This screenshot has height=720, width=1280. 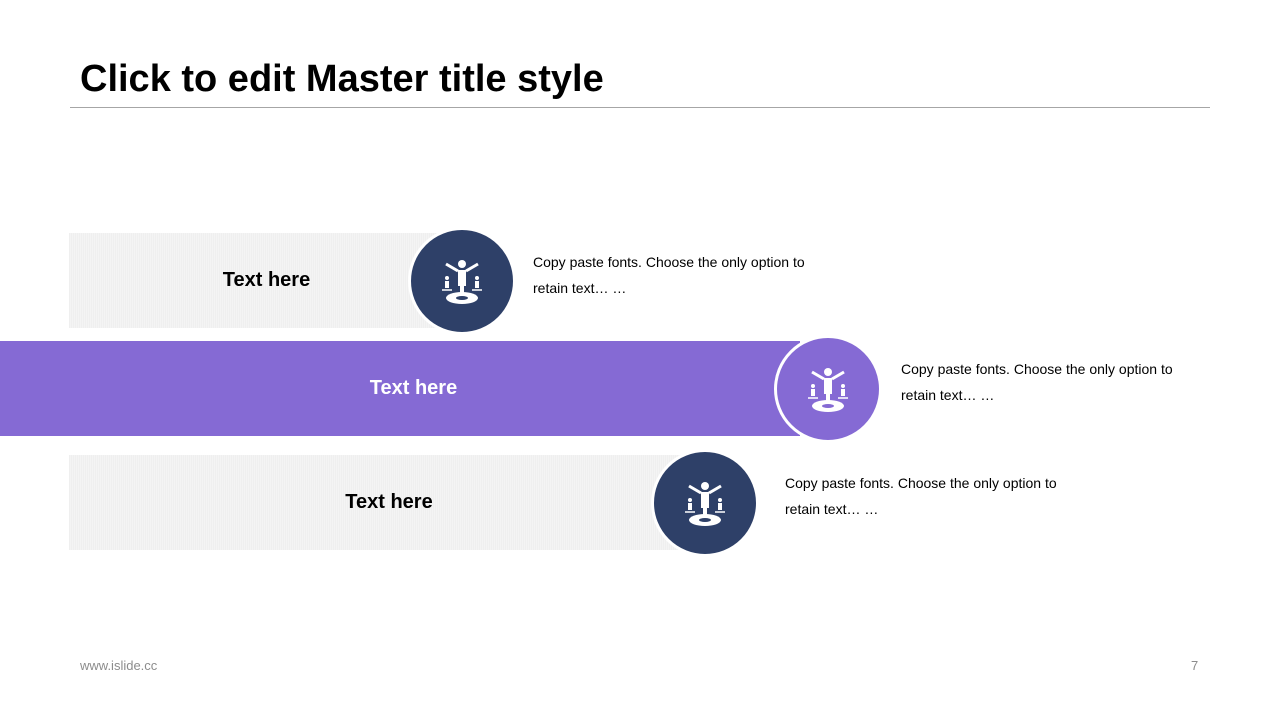 I want to click on row-2-icon-circle, so click(x=828, y=389).